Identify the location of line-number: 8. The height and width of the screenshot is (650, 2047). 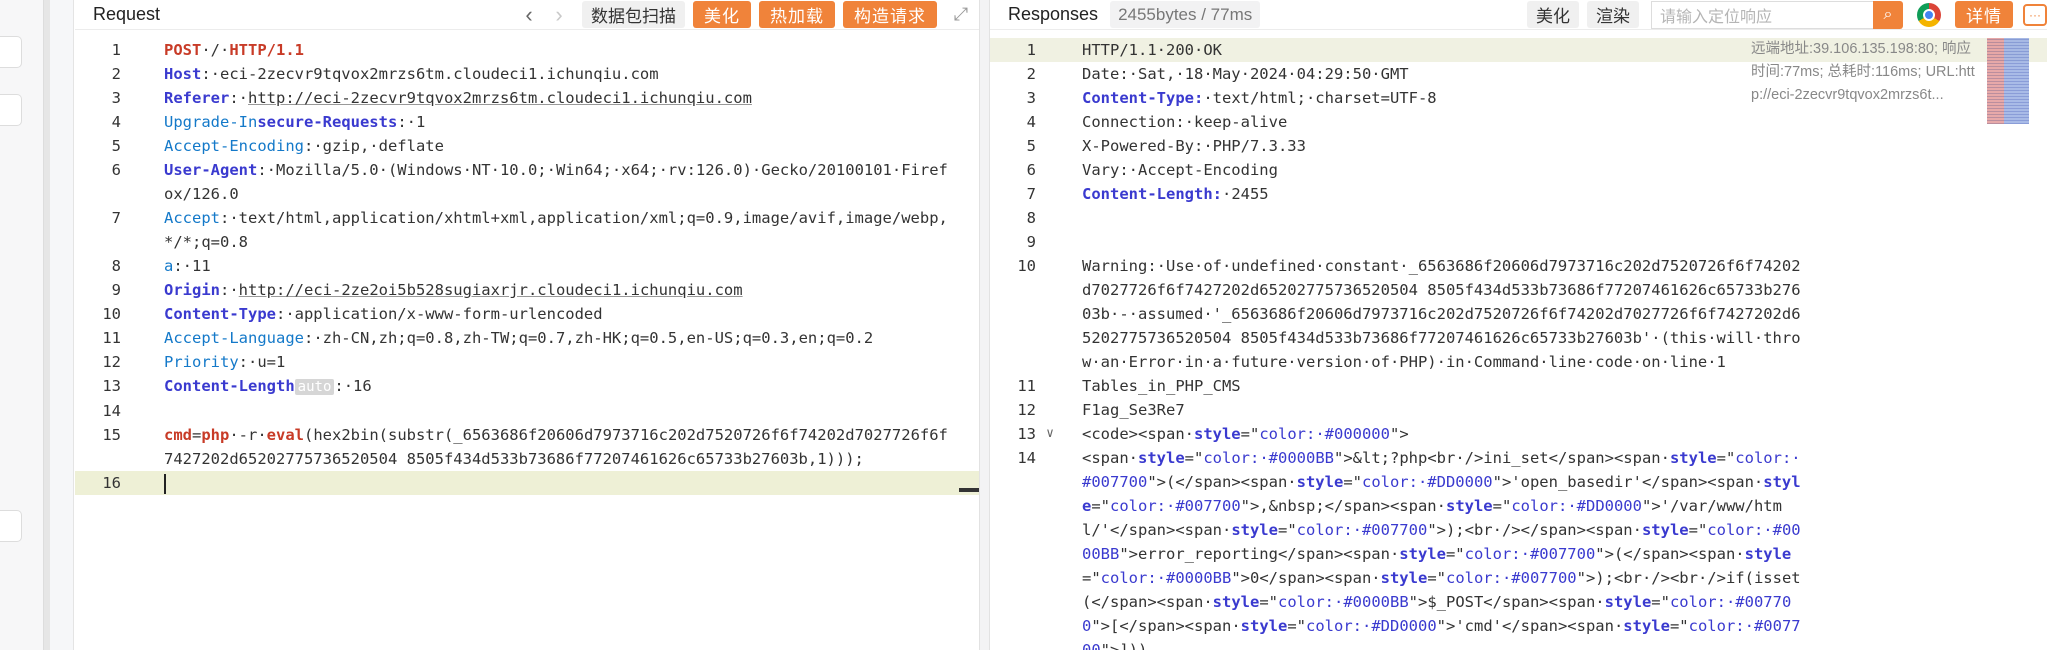
(1031, 218).